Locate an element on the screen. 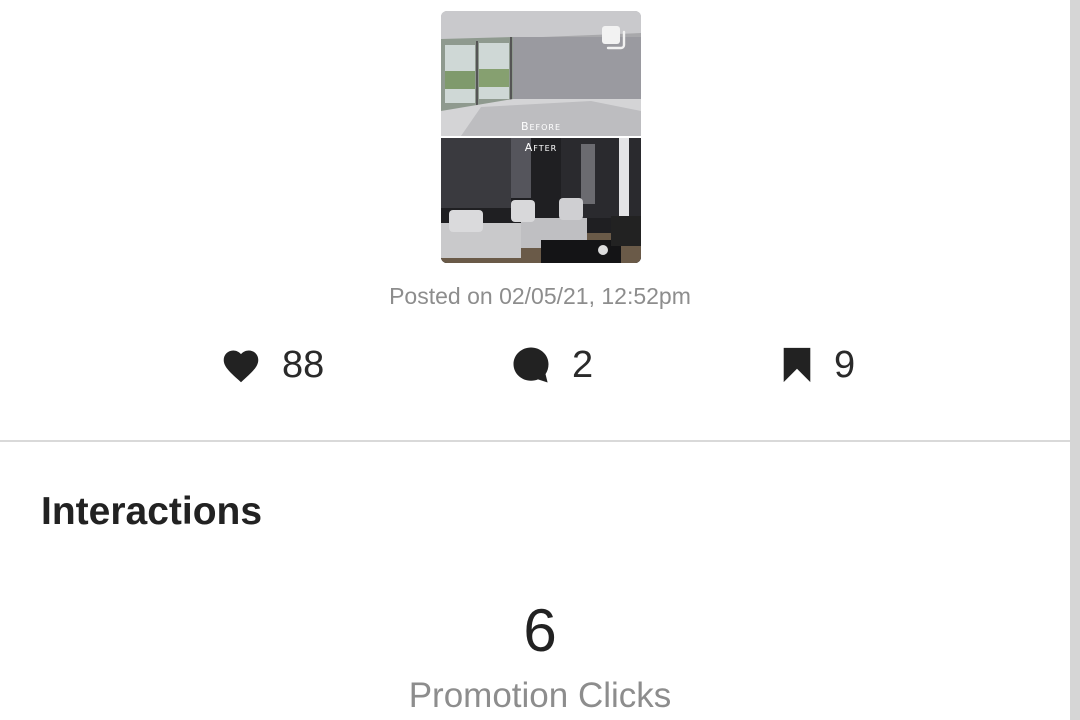 This screenshot has height=720, width=1080. scrollbar is located at coordinates (1075, 360).